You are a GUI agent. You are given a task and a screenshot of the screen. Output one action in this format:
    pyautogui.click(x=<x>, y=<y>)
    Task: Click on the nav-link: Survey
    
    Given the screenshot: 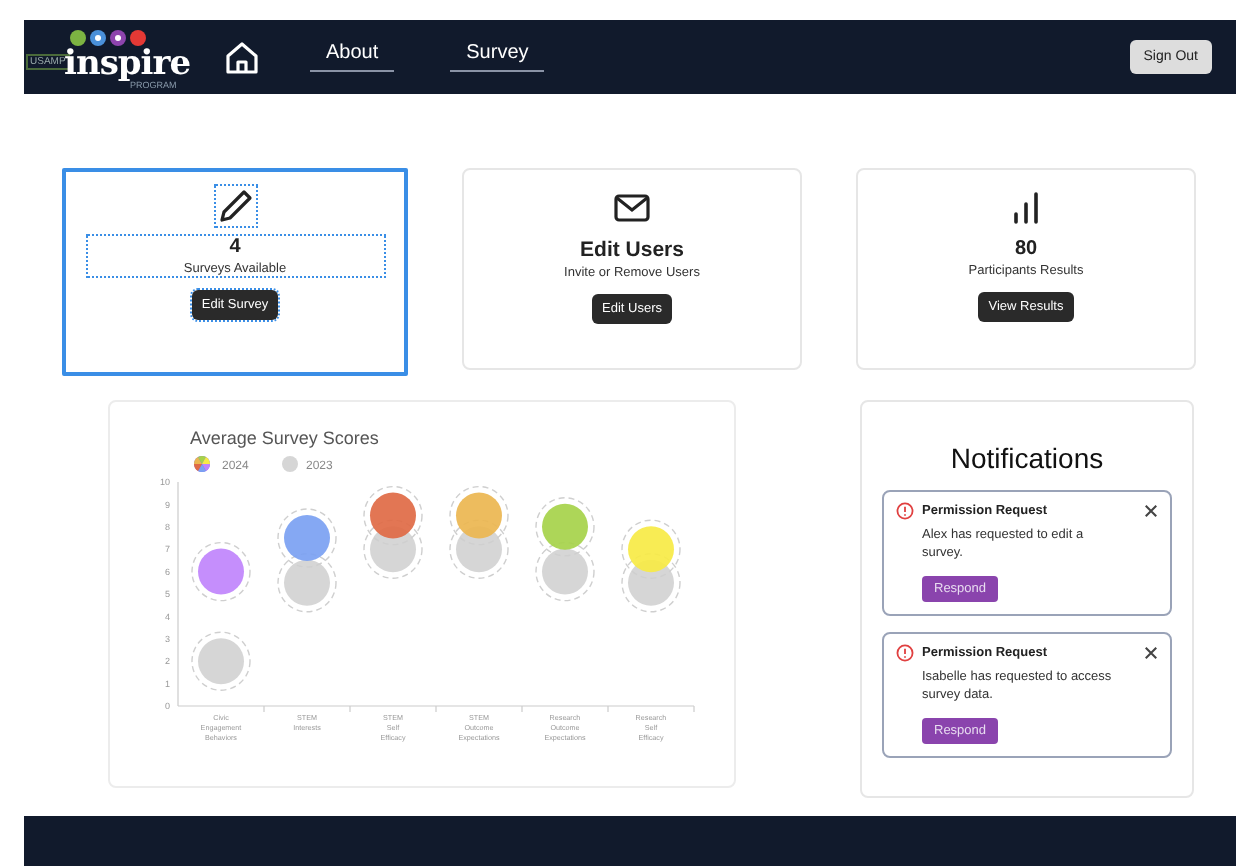 What is the action you would take?
    pyautogui.click(x=497, y=57)
    